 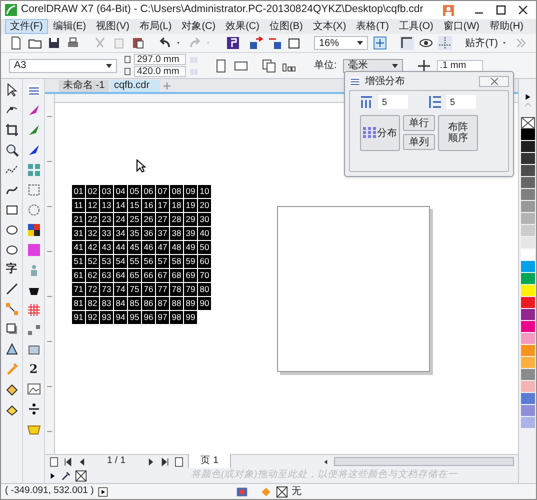 I want to click on close-button, so click(x=494, y=81).